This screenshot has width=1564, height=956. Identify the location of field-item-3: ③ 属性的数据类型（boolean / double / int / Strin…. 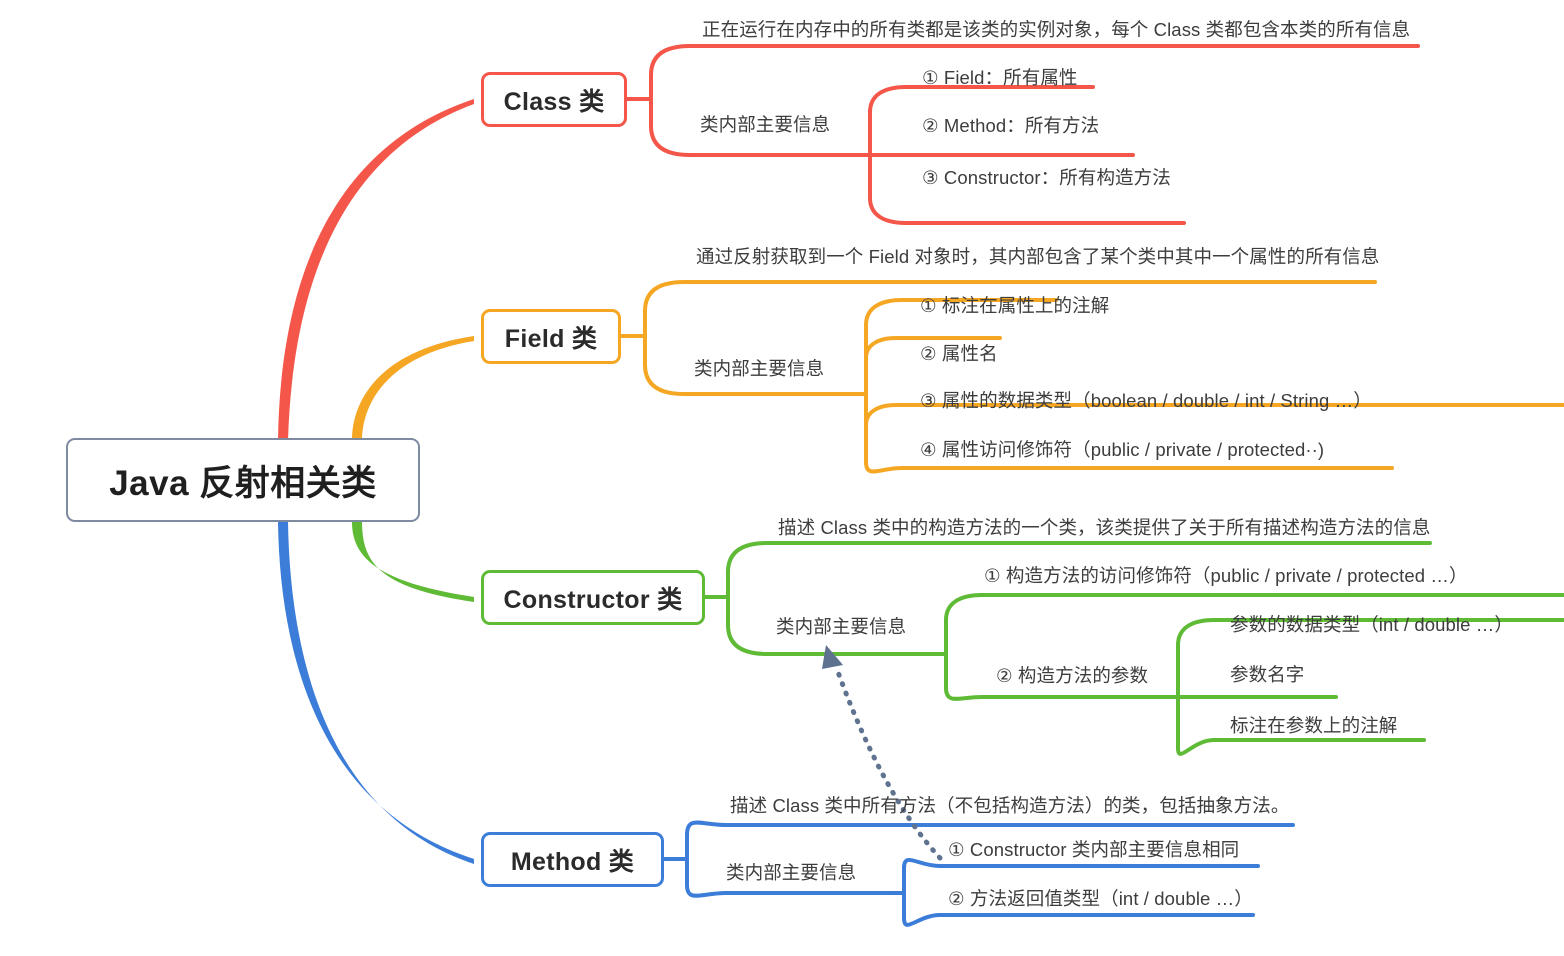
(1146, 400).